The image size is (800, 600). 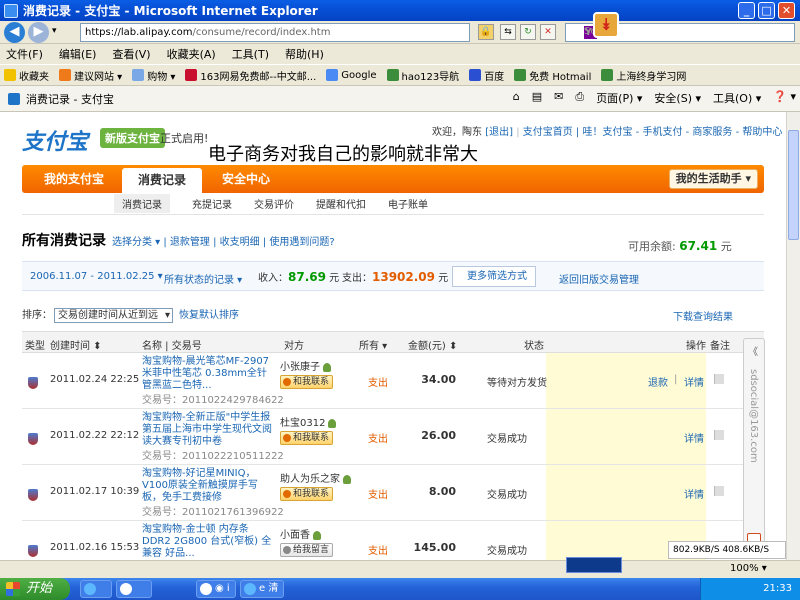 What do you see at coordinates (486, 75) in the screenshot?
I see `fav-baidu: 百度` at bounding box center [486, 75].